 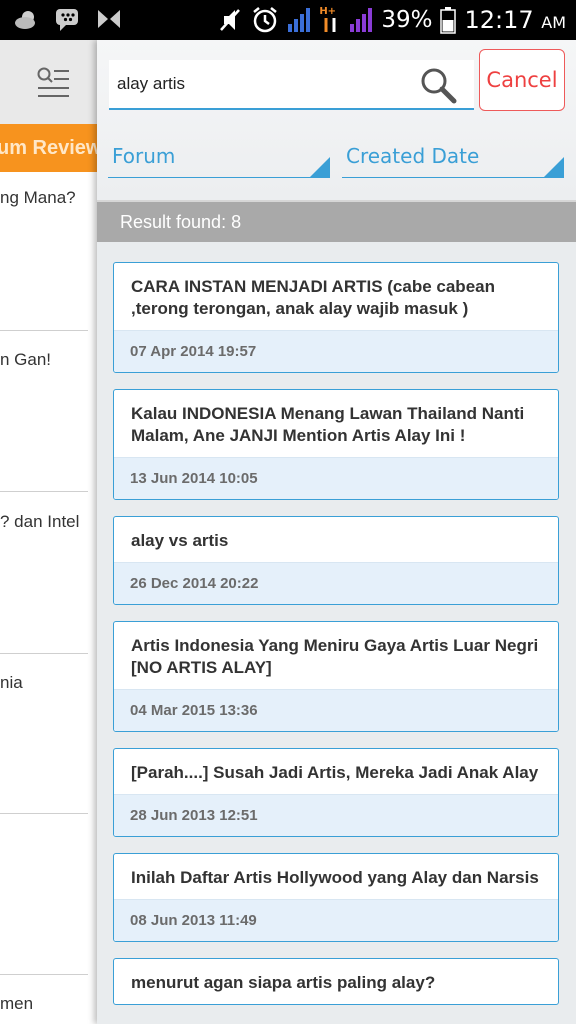 I want to click on status-bar: H+ 39% 12:17 AM, so click(x=288, y=20).